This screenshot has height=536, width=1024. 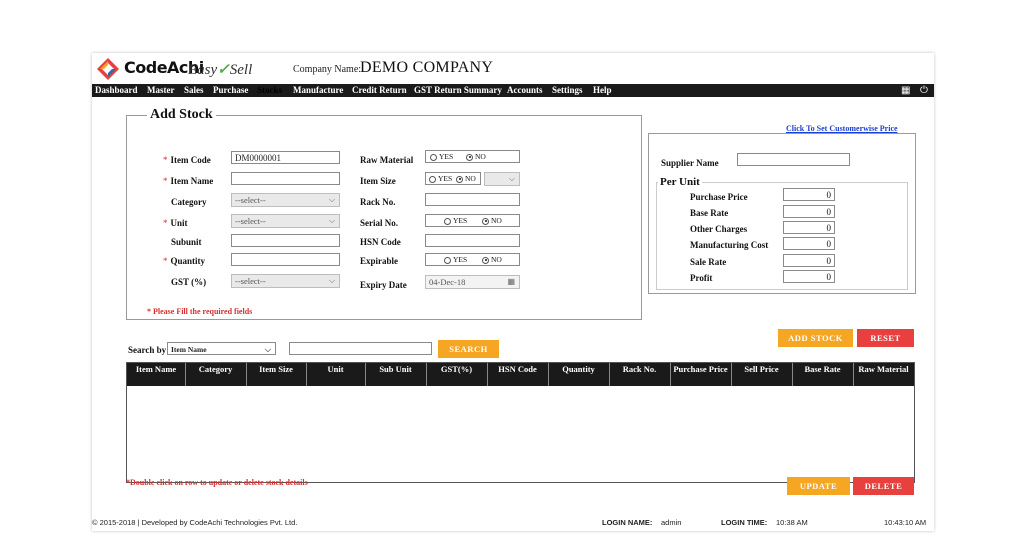 What do you see at coordinates (627, 522) in the screenshot?
I see `login-name-label: LOGIN NAME:` at bounding box center [627, 522].